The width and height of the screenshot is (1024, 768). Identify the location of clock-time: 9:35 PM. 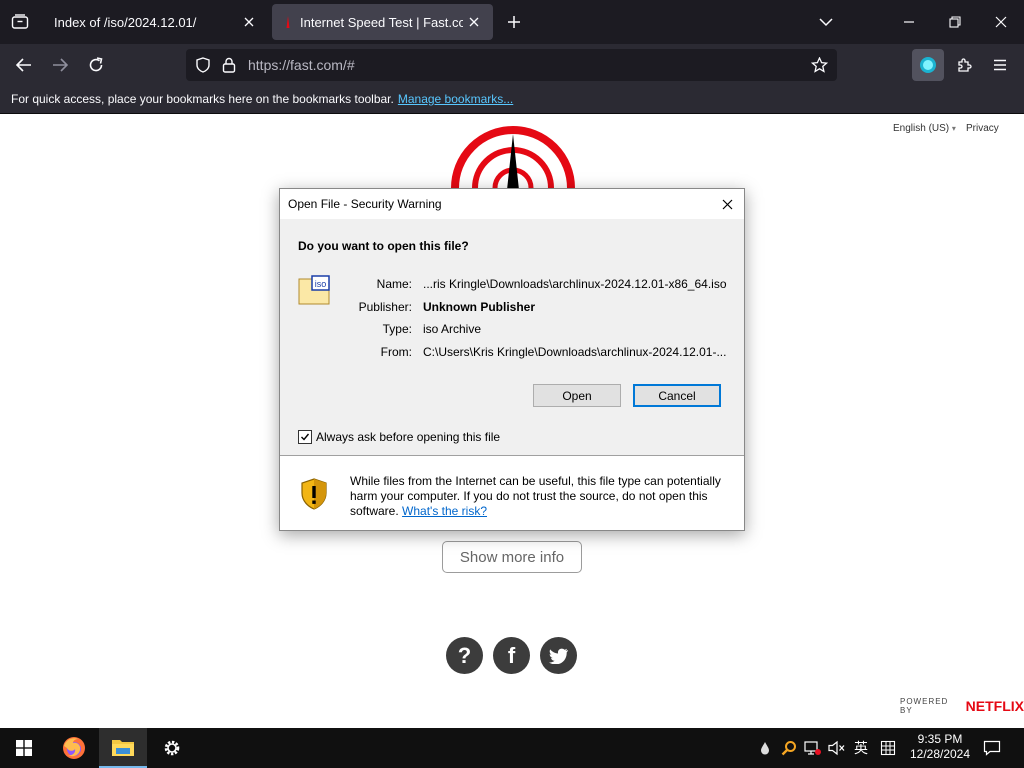
(940, 739).